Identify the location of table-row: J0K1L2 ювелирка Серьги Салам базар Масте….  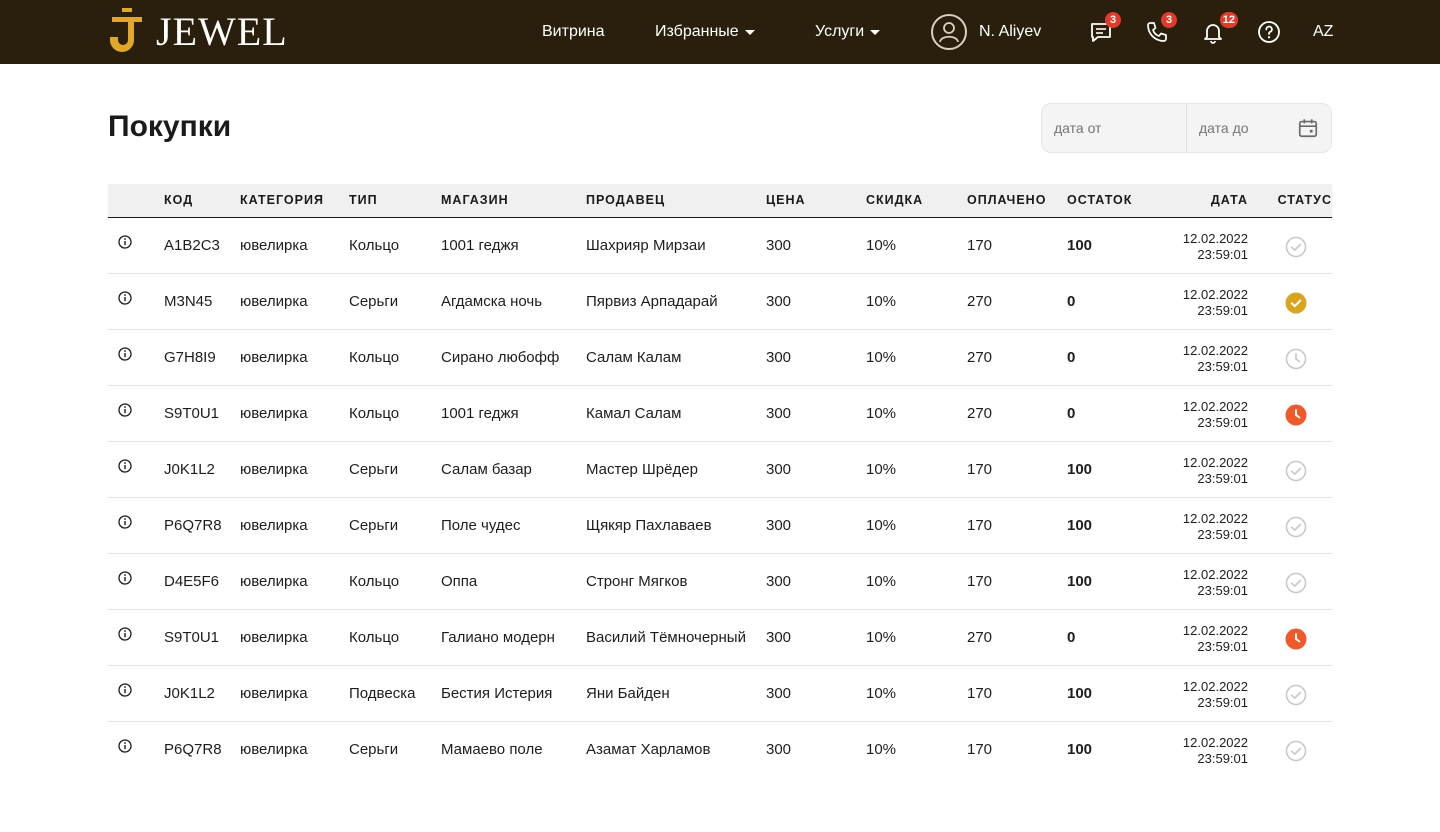
(720, 470).